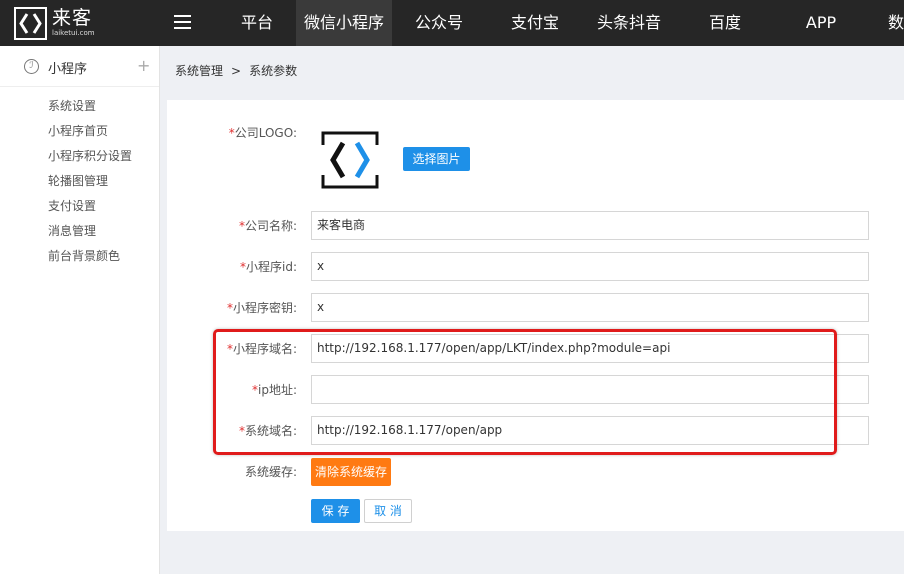 The image size is (904, 574). What do you see at coordinates (590, 430) in the screenshot?
I see `system-domain-input: http://192.168.1.177/open/app` at bounding box center [590, 430].